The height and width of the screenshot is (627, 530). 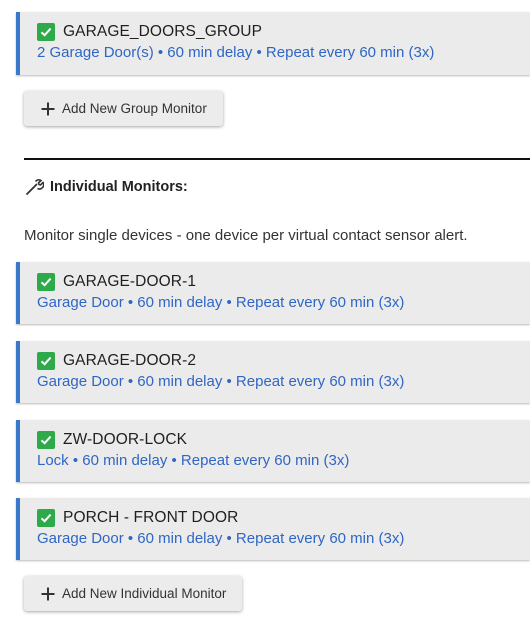 What do you see at coordinates (130, 281) in the screenshot?
I see `individual-monitor-name: GARAGE-DOOR-1` at bounding box center [130, 281].